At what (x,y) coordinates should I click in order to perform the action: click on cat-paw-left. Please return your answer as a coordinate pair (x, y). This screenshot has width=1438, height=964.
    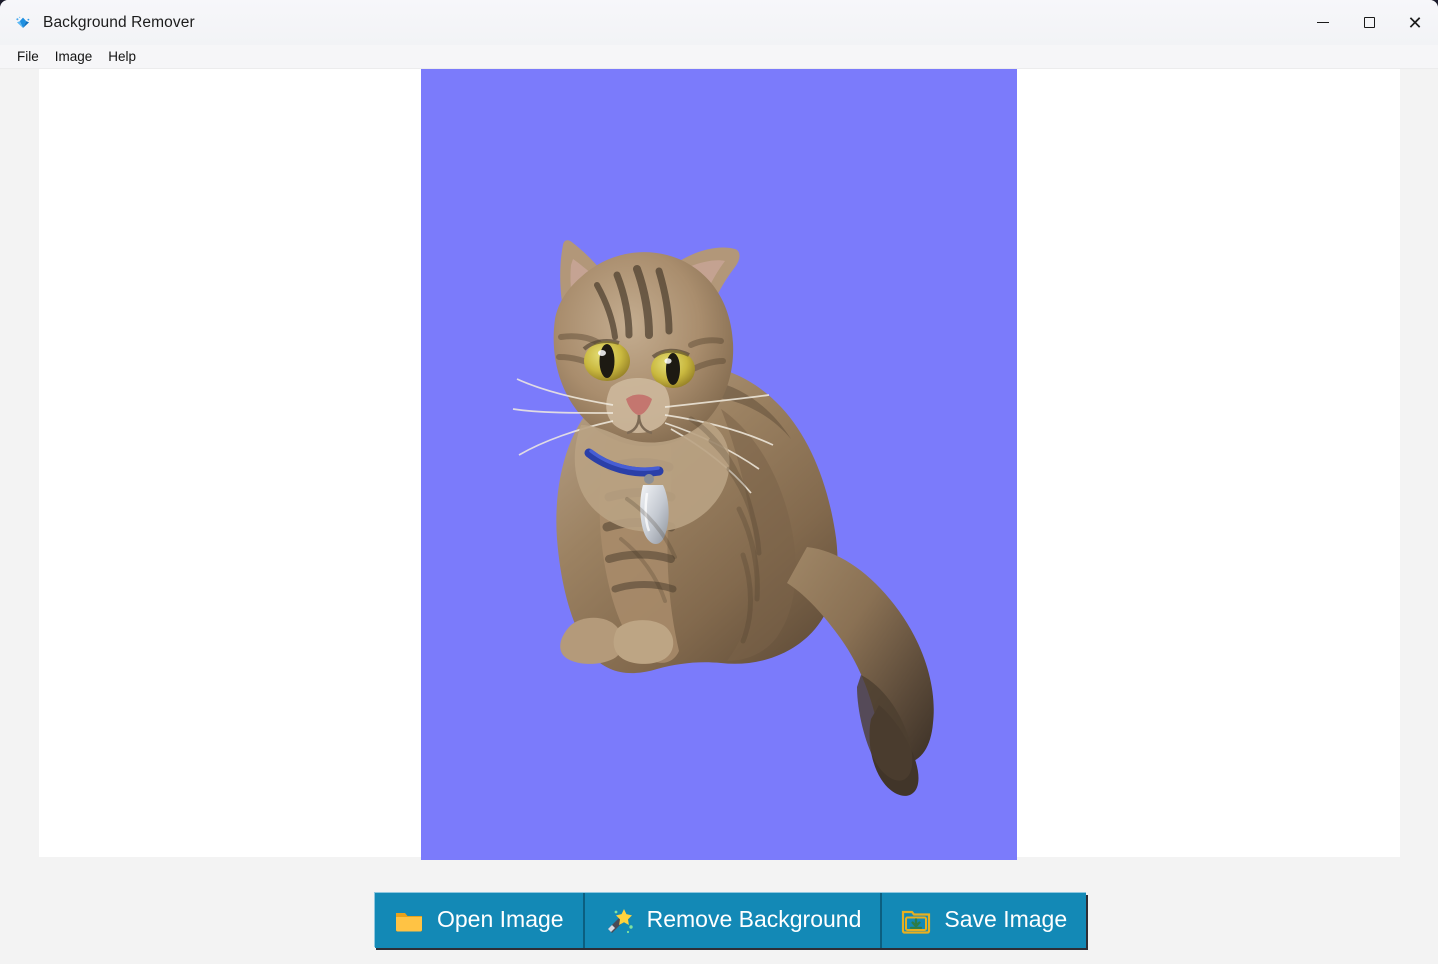
    Looking at the image, I should click on (591, 640).